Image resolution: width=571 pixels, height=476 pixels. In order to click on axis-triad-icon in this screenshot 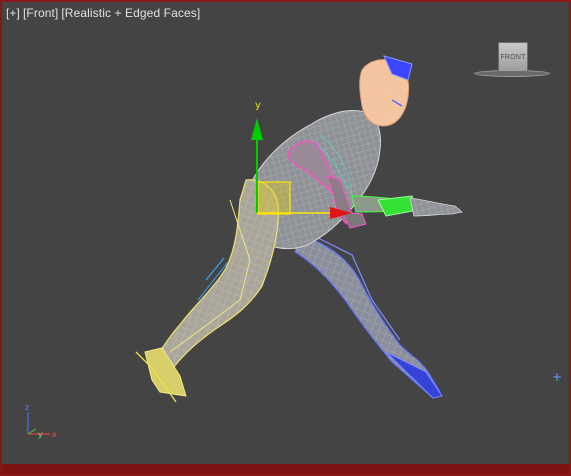, I will do `click(38, 423)`.